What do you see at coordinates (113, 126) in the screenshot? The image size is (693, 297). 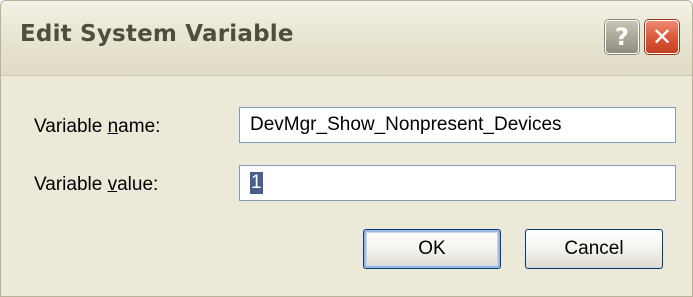 I see `variable-name-access-key: n` at bounding box center [113, 126].